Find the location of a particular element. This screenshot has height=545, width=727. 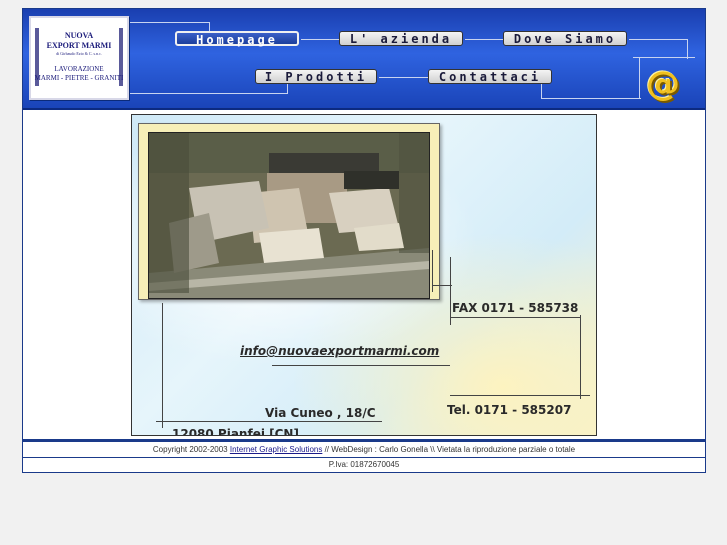

logo-text: MARMI - PIETRE - GRANITI is located at coordinates (79, 78).